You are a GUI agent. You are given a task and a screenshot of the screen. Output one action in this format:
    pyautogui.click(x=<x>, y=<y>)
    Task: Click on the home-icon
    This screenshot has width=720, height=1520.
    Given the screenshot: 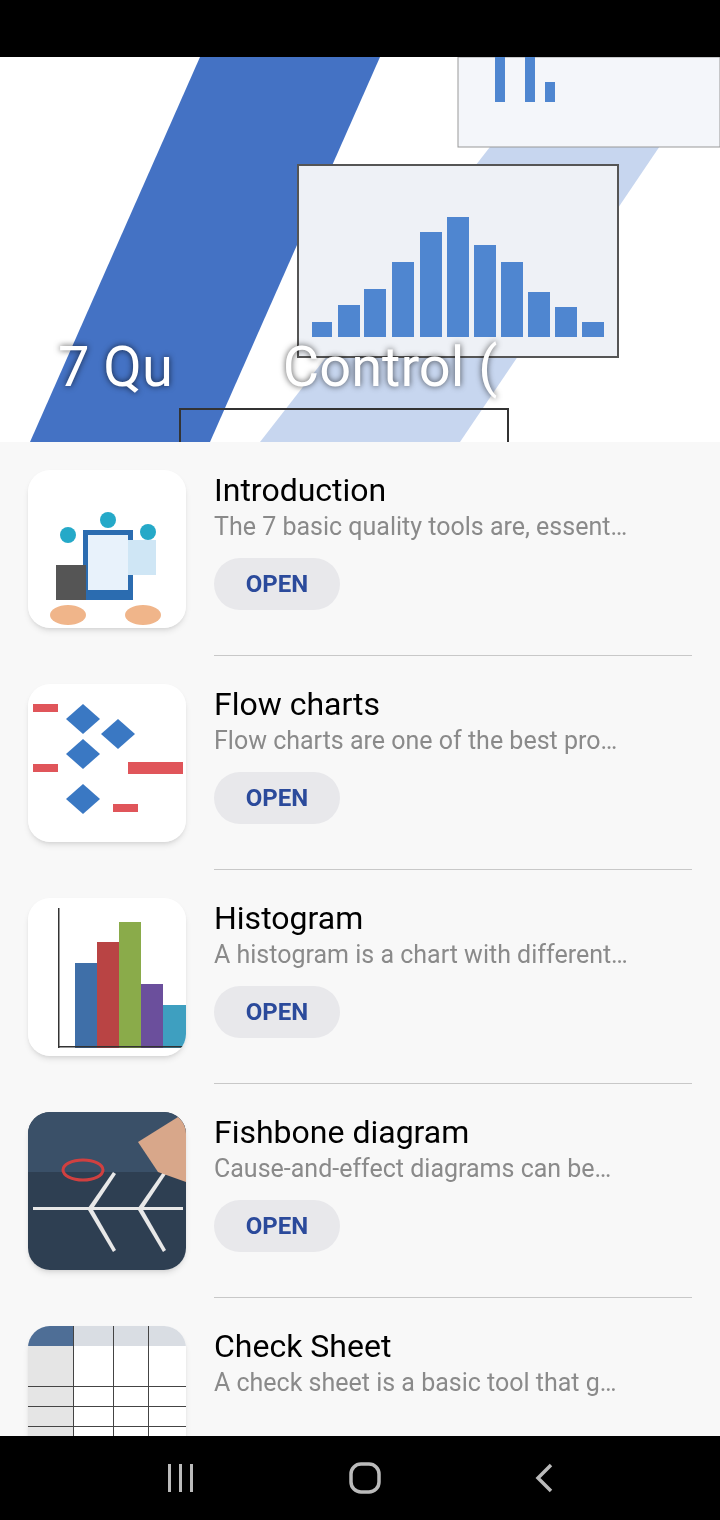 What is the action you would take?
    pyautogui.click(x=365, y=1478)
    